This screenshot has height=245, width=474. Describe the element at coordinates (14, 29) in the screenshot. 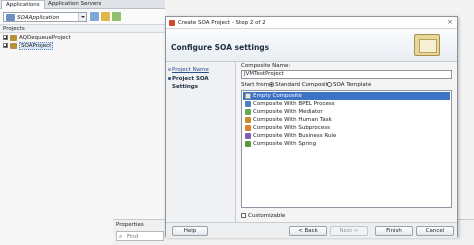

I see `projects-label: Projects` at that location.